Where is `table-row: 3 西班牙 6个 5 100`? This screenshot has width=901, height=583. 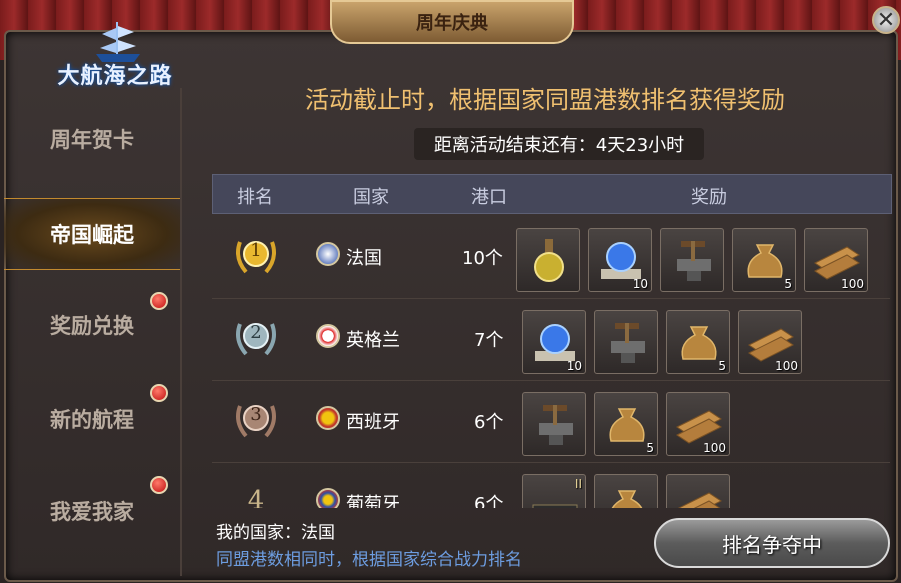 table-row: 3 西班牙 6个 5 100 is located at coordinates (551, 422).